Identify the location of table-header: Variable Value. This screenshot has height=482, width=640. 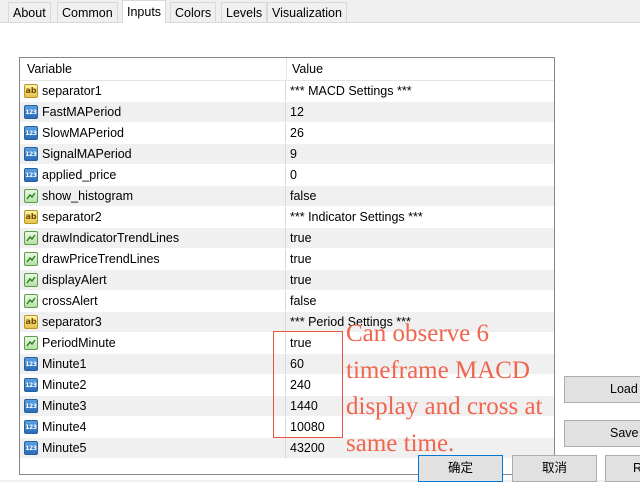
(287, 69).